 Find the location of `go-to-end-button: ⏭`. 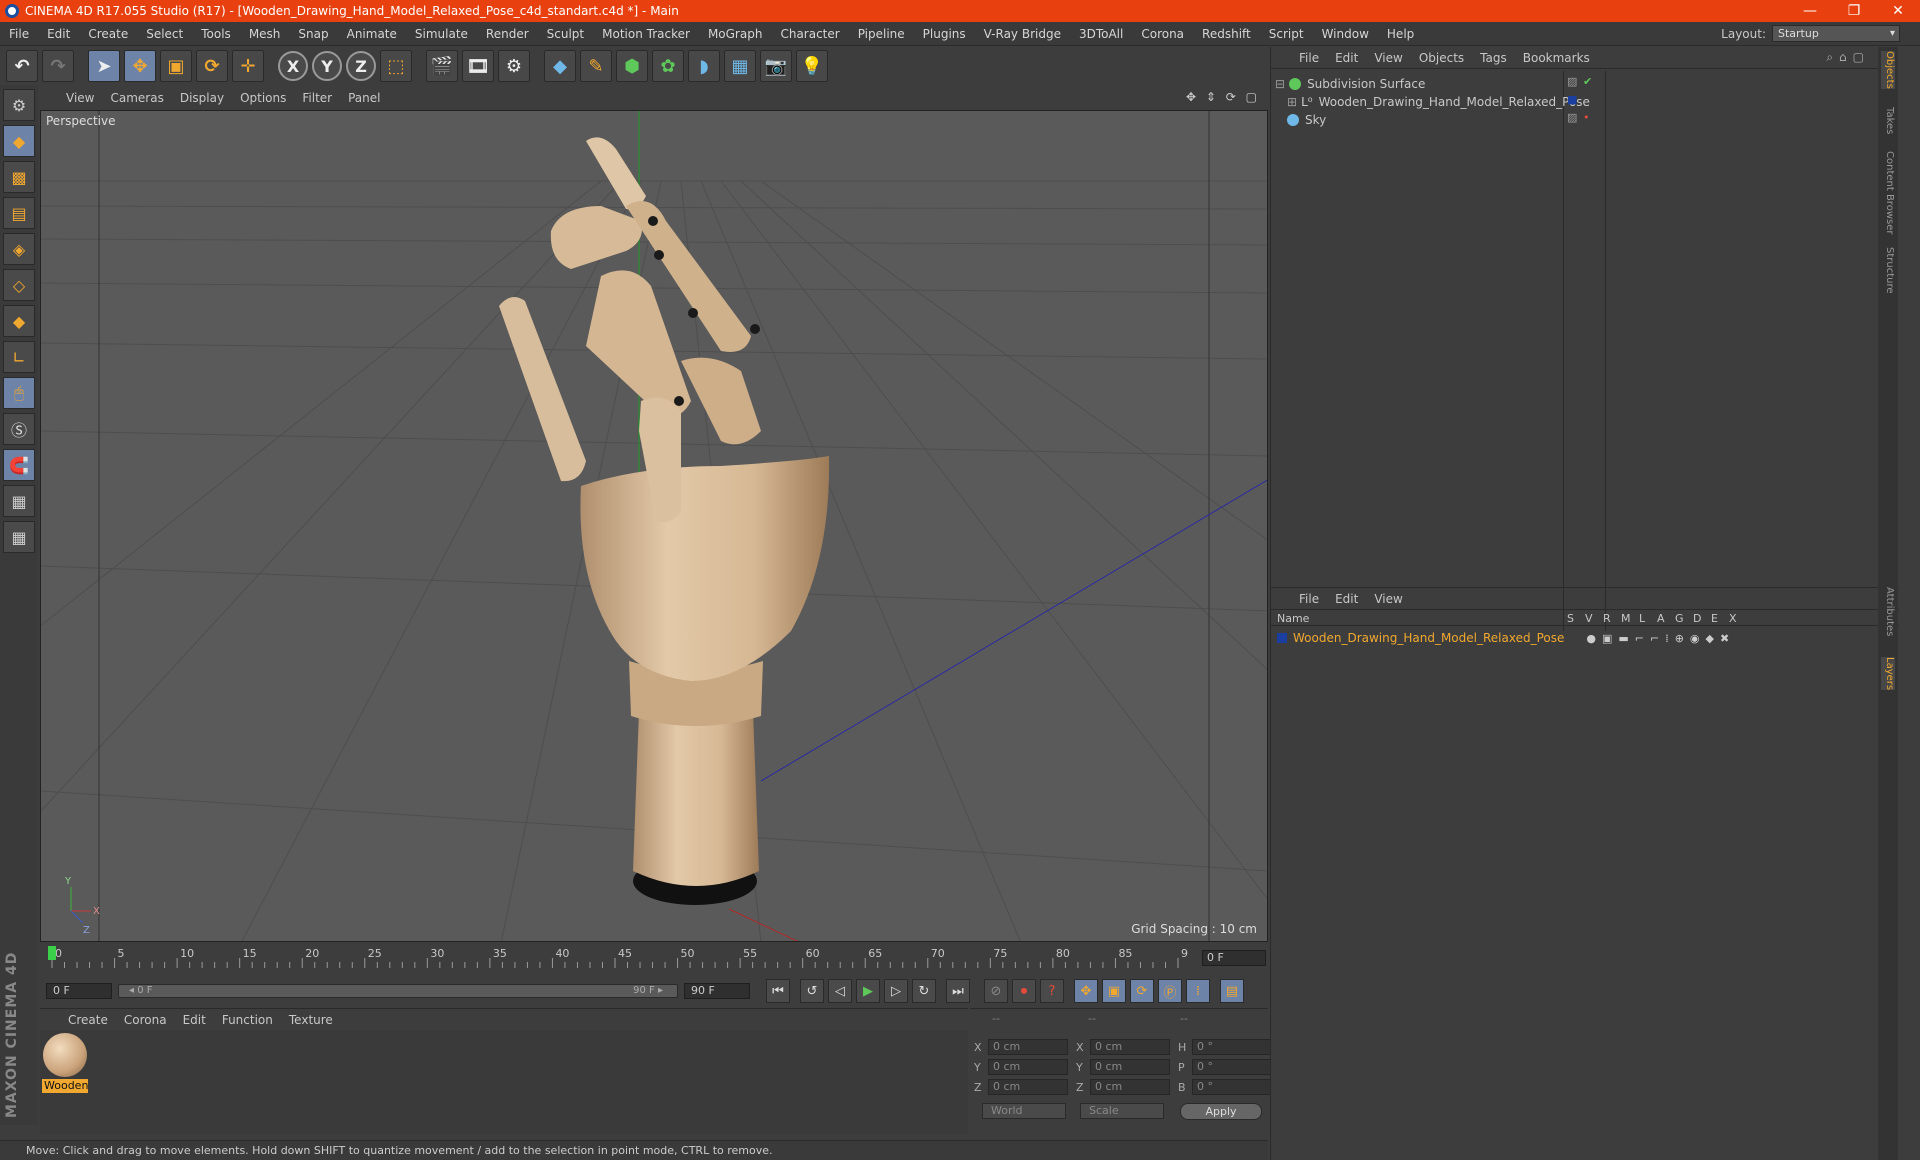

go-to-end-button: ⏭ is located at coordinates (958, 991).